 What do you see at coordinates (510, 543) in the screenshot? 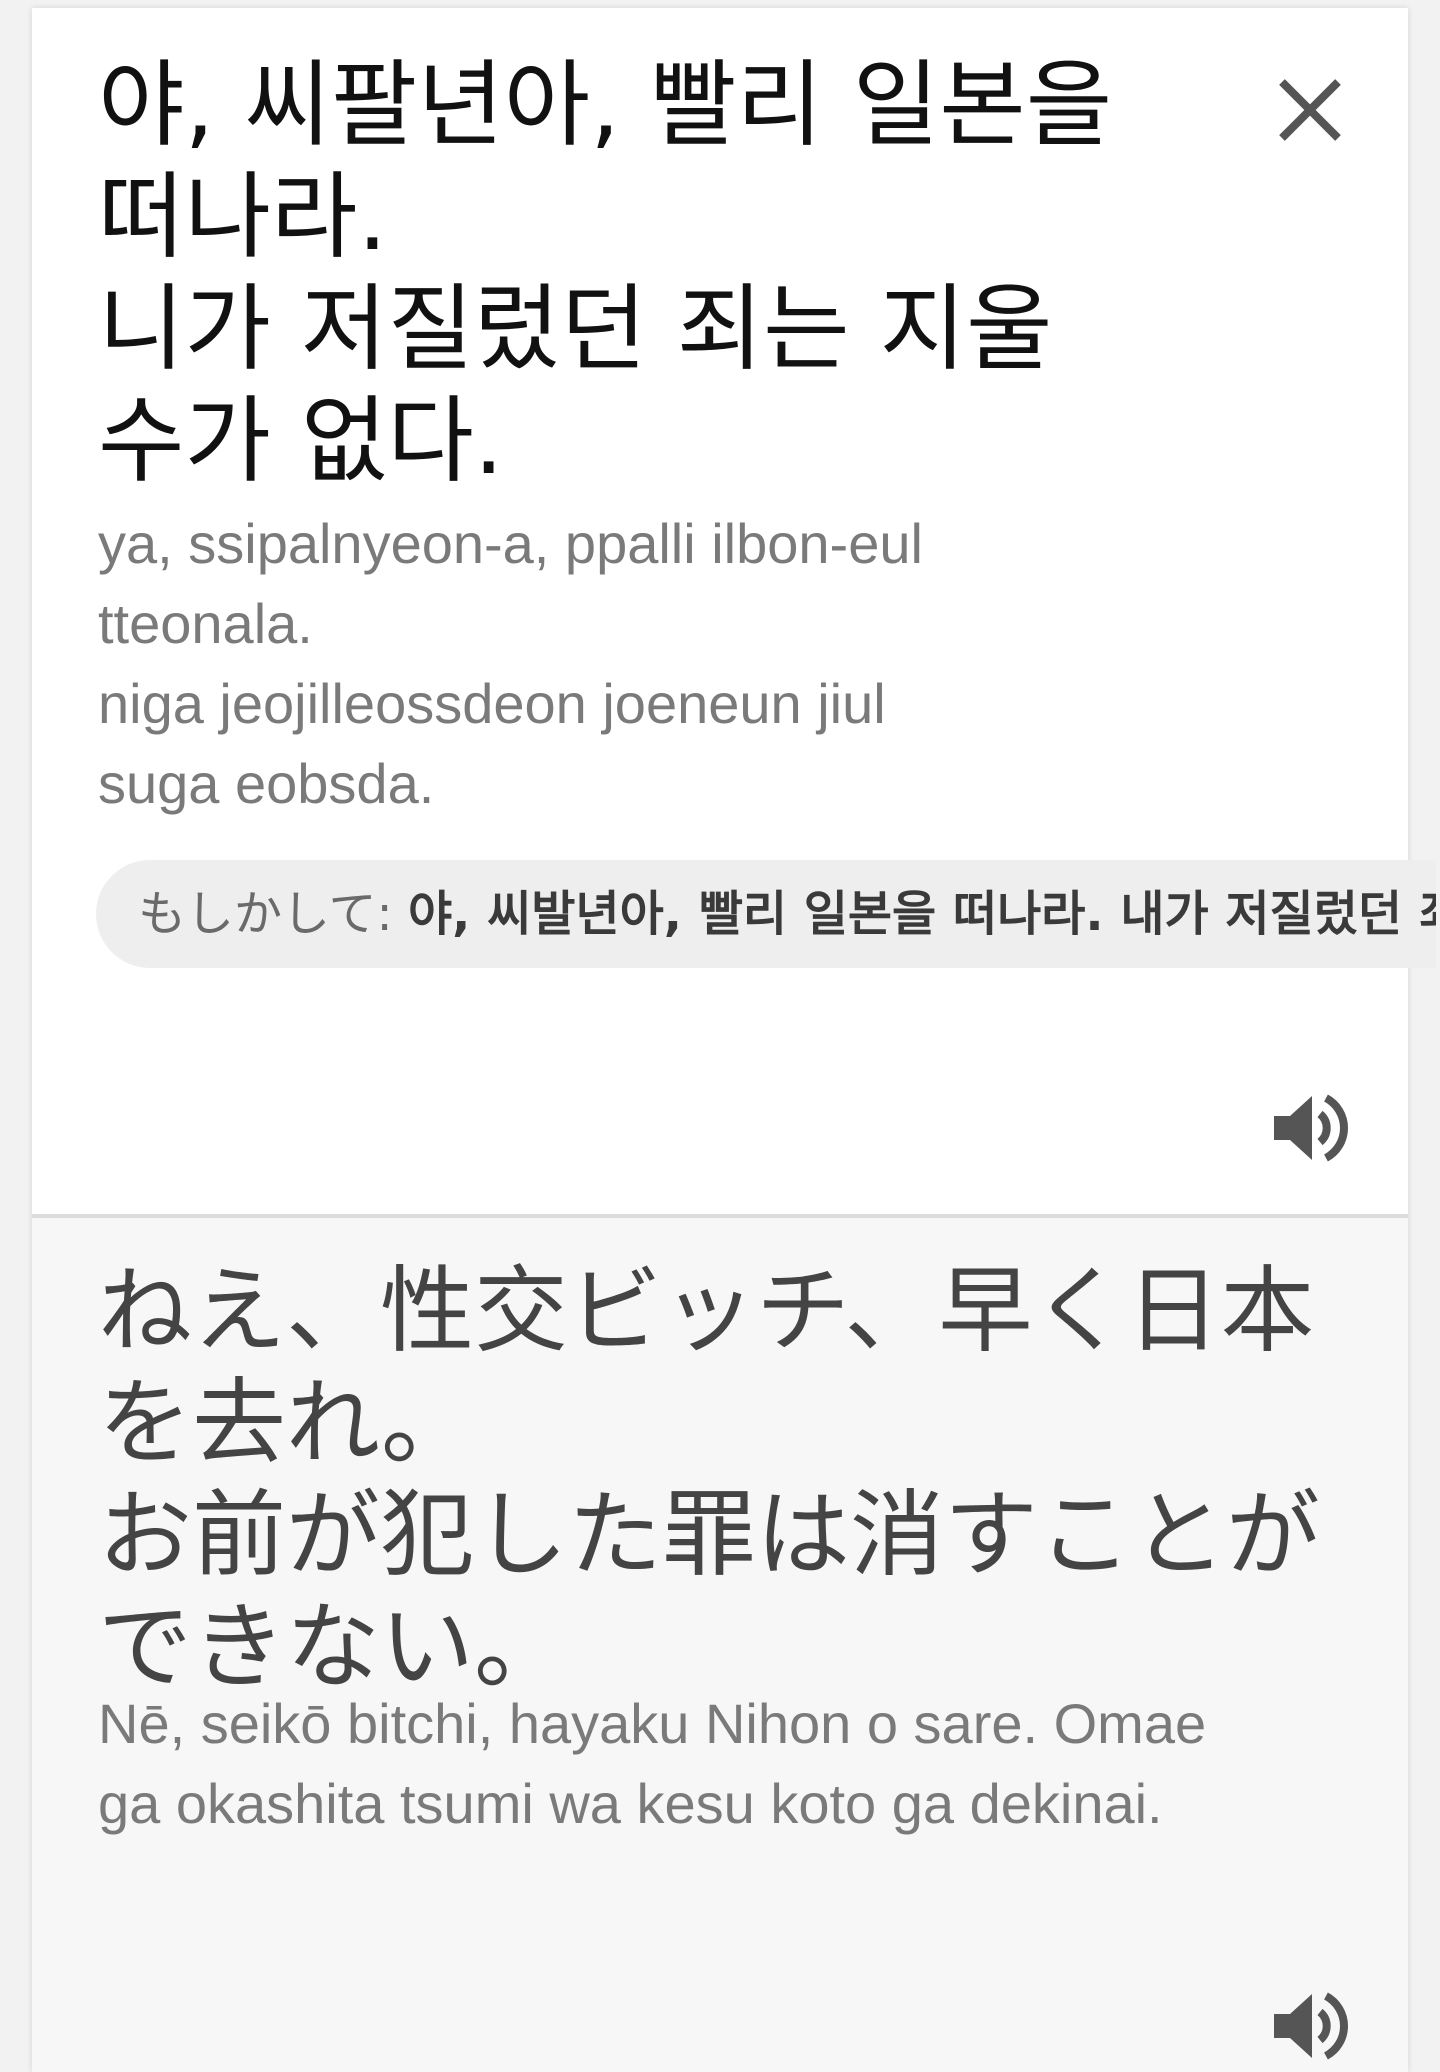
I see `romanization-line: ya, ssipalnyeon-a, ppalli ilbon-eul` at bounding box center [510, 543].